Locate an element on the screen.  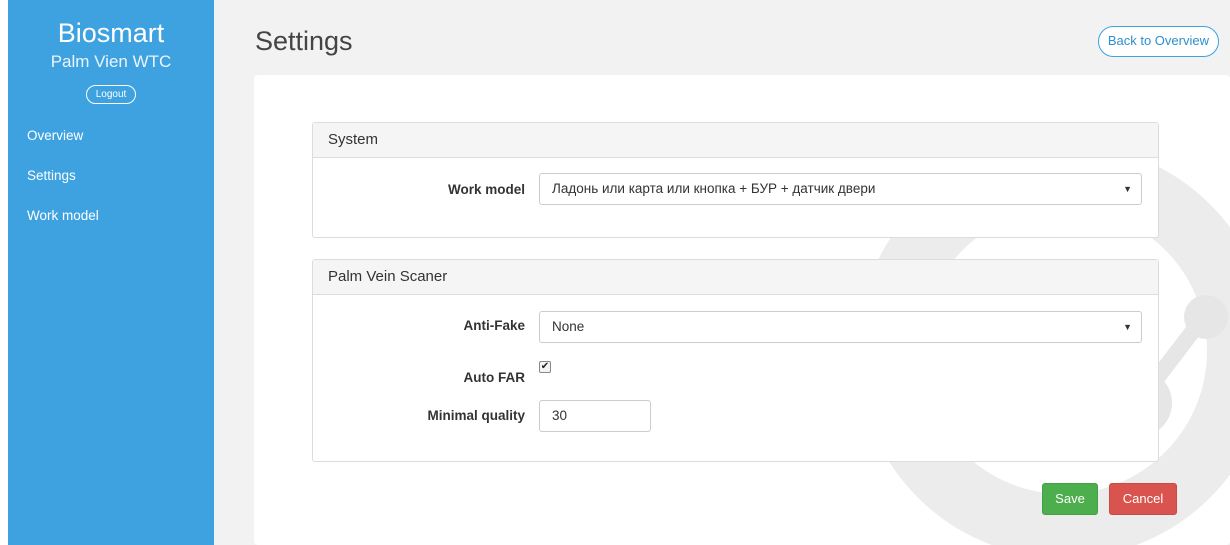
sidebar-item-settings: Settings is located at coordinates (111, 188).